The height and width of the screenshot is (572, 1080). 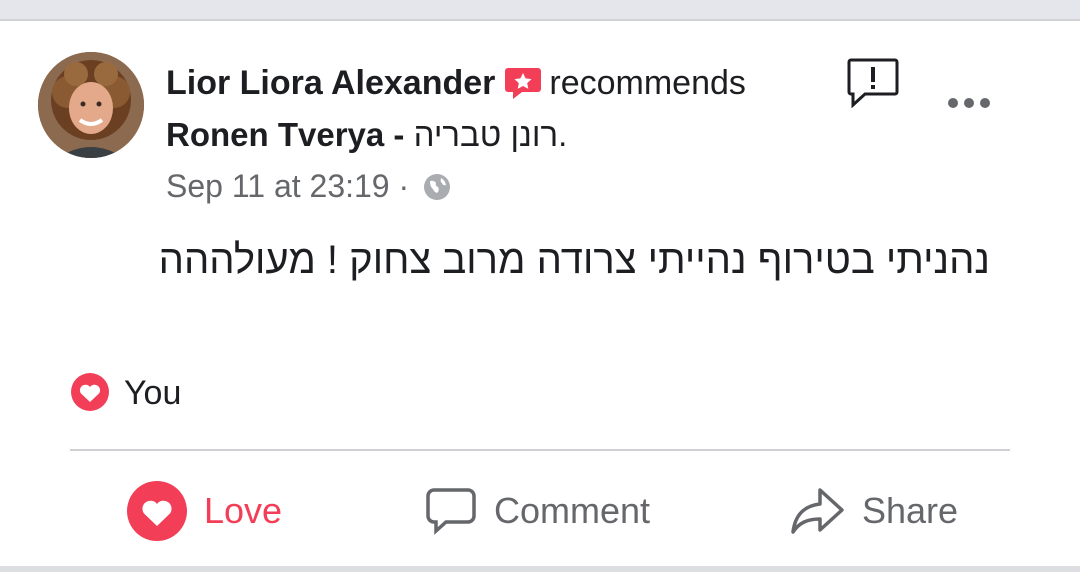 What do you see at coordinates (243, 510) in the screenshot?
I see `love-label: Love` at bounding box center [243, 510].